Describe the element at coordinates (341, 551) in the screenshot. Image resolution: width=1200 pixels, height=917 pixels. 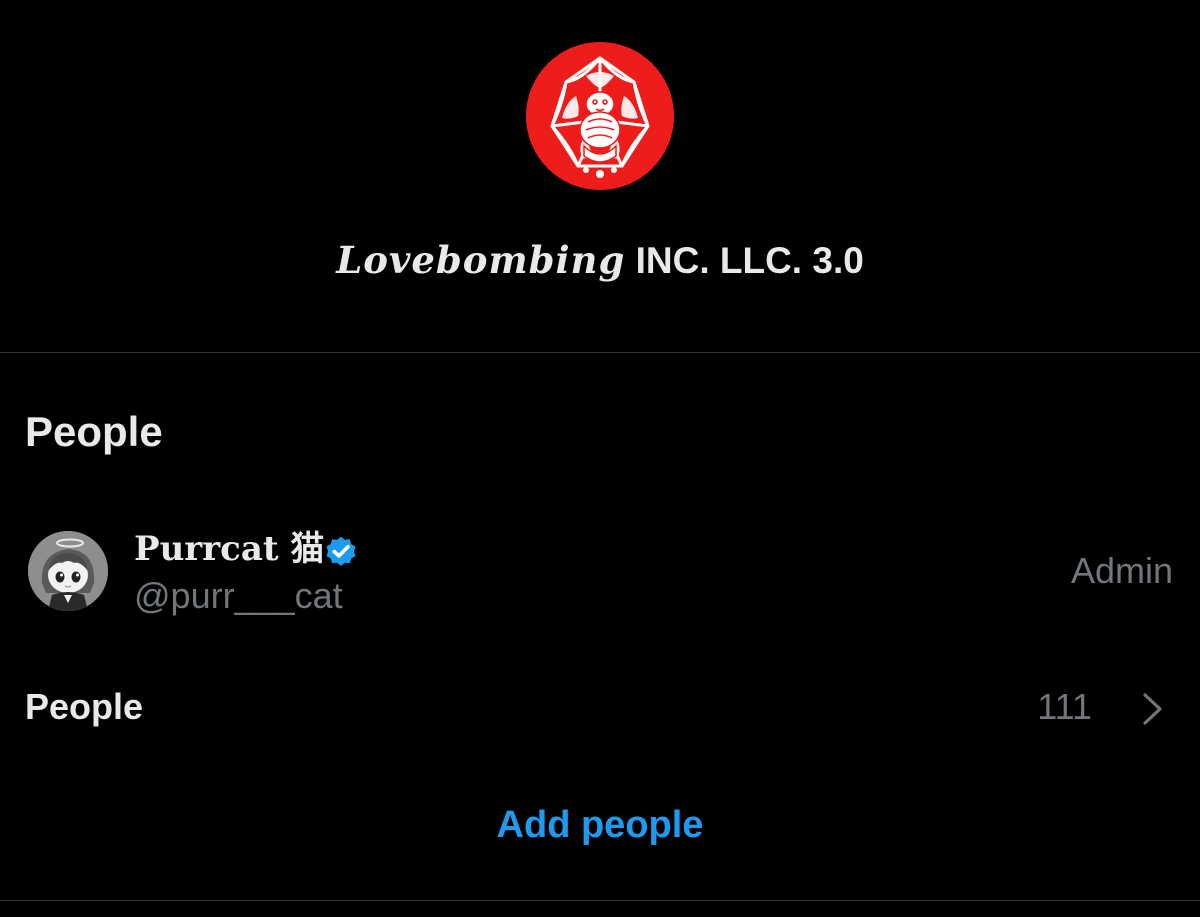
I see `verified-badge-icon` at that location.